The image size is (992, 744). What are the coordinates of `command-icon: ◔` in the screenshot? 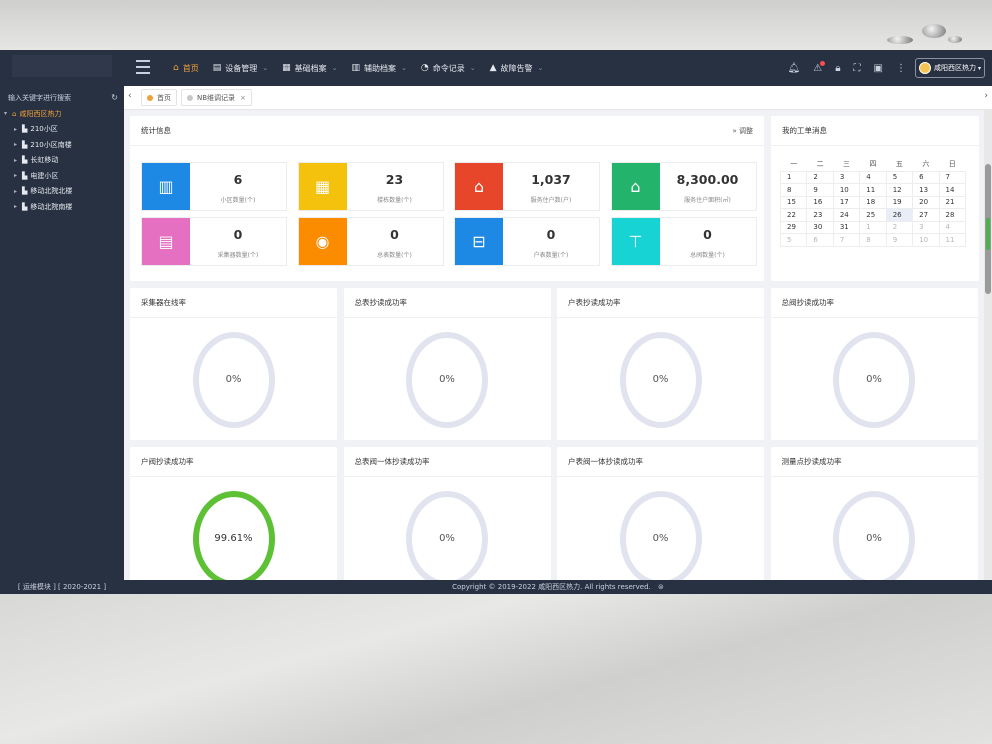 It's located at (424, 68).